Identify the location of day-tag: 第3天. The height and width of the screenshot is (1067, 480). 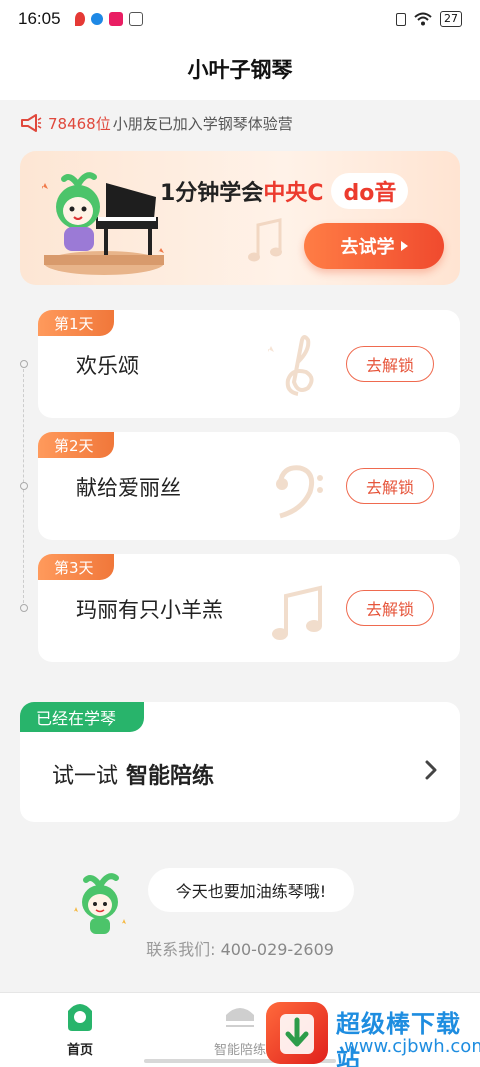
(76, 567).